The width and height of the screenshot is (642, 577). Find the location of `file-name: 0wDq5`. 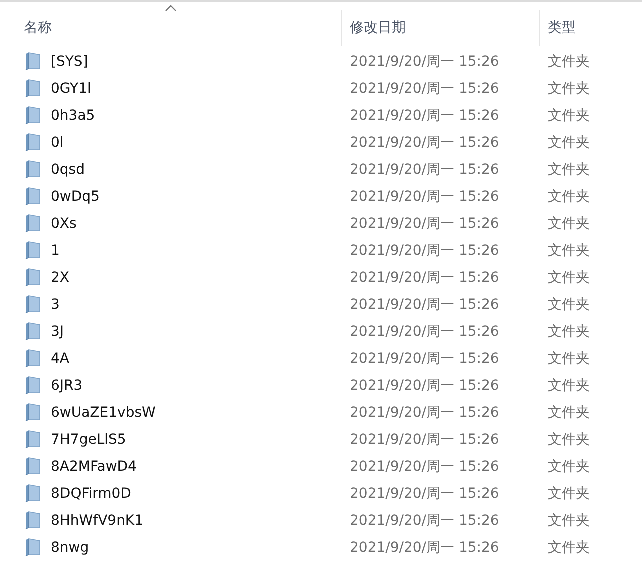

file-name: 0wDq5 is located at coordinates (75, 196).